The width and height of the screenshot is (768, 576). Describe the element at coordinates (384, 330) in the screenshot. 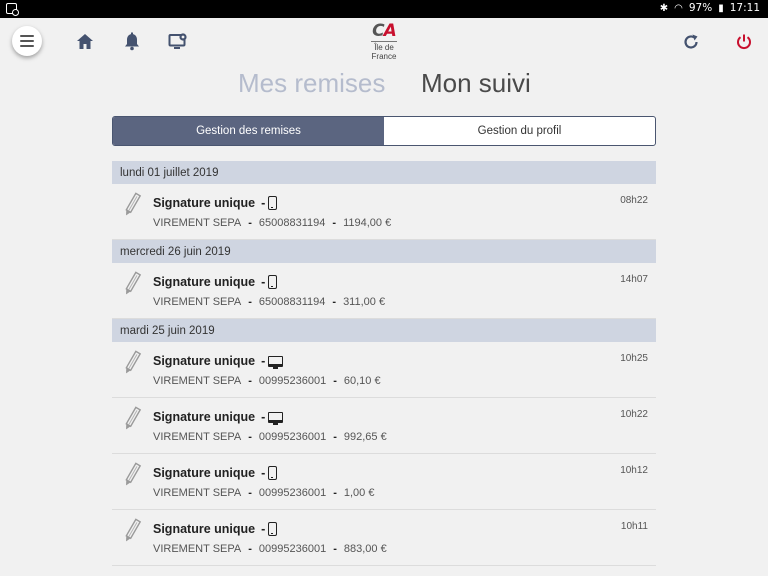

I see `date-header: mardi 25 juin 2019` at that location.